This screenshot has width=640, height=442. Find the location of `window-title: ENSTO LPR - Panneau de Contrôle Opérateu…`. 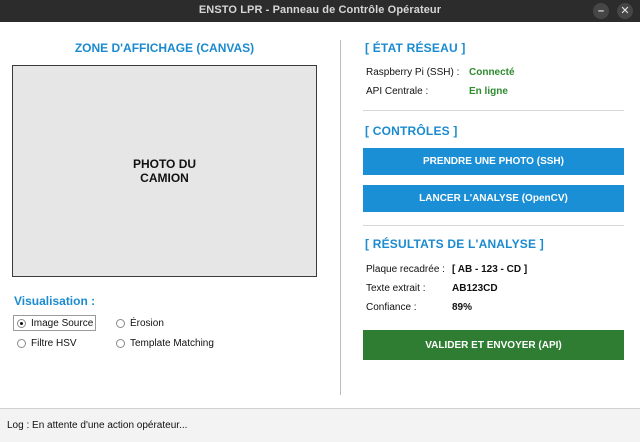

window-title: ENSTO LPR - Panneau de Contrôle Opérateu… is located at coordinates (320, 10).